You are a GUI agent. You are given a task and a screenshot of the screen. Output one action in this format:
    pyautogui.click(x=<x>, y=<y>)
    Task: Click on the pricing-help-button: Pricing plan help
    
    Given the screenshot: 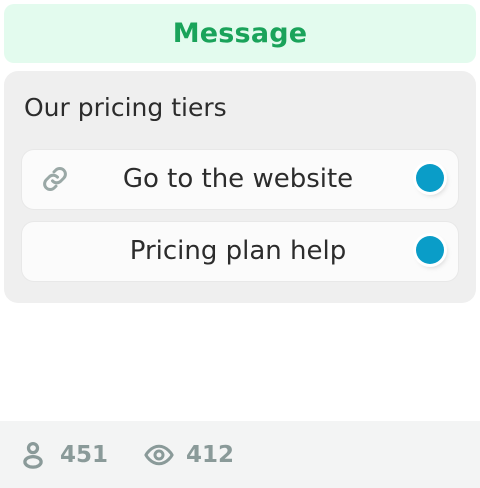 What is the action you would take?
    pyautogui.click(x=240, y=251)
    